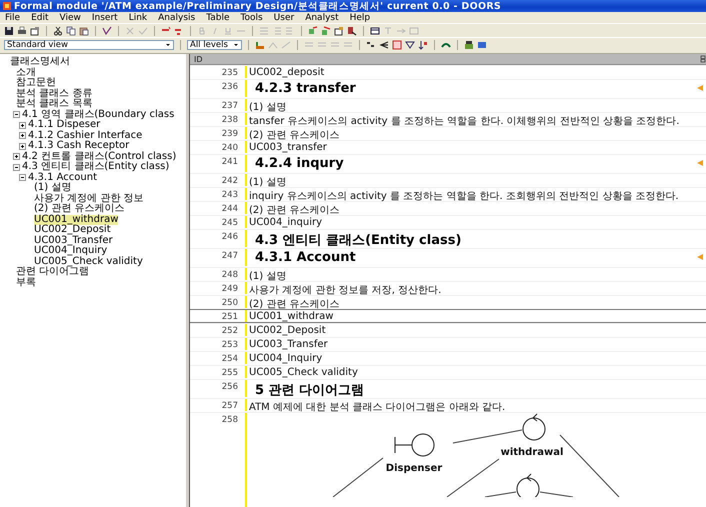  What do you see at coordinates (339, 31) in the screenshot?
I see `properties-icon` at bounding box center [339, 31].